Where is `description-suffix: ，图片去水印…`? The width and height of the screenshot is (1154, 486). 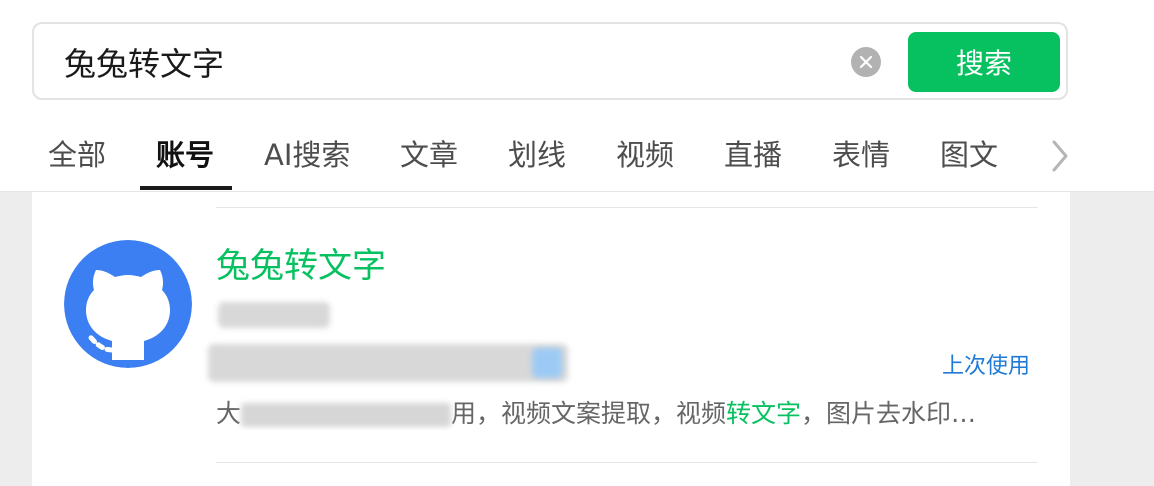
description-suffix: ，图片去水印… is located at coordinates (889, 413).